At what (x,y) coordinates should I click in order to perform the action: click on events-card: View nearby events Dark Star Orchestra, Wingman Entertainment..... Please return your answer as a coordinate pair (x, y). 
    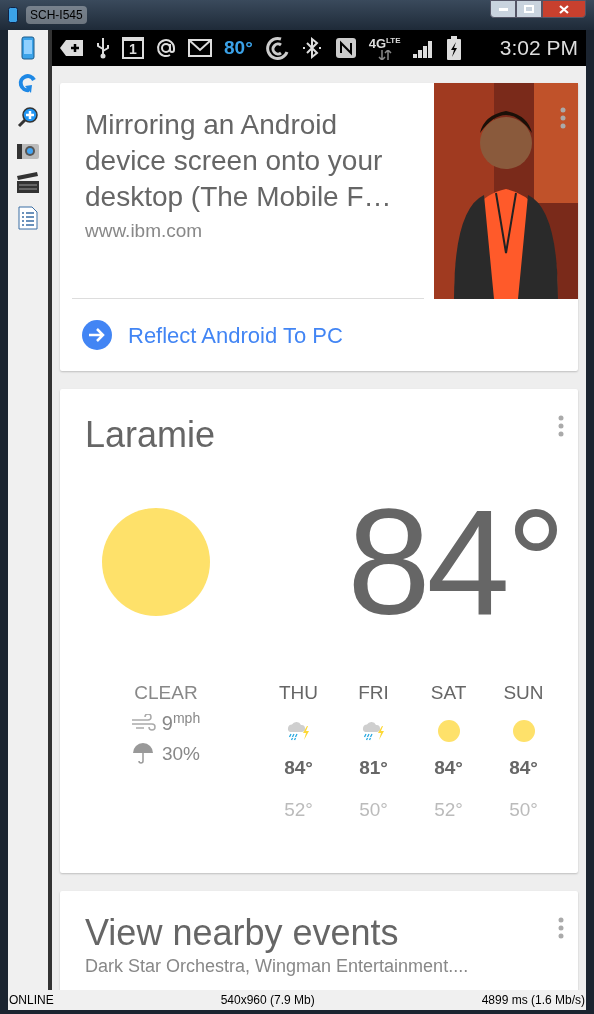
    Looking at the image, I should click on (319, 940).